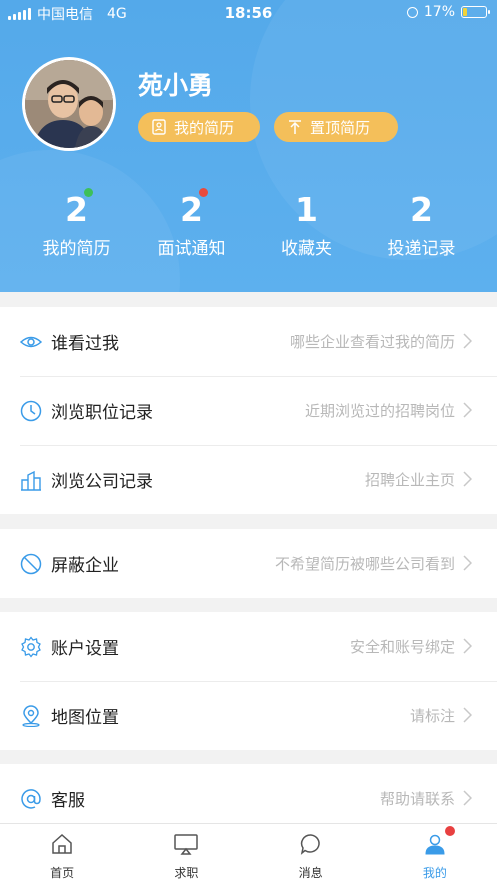 The width and height of the screenshot is (497, 883). Describe the element at coordinates (176, 85) in the screenshot. I see `user-name: 苑小勇` at that location.